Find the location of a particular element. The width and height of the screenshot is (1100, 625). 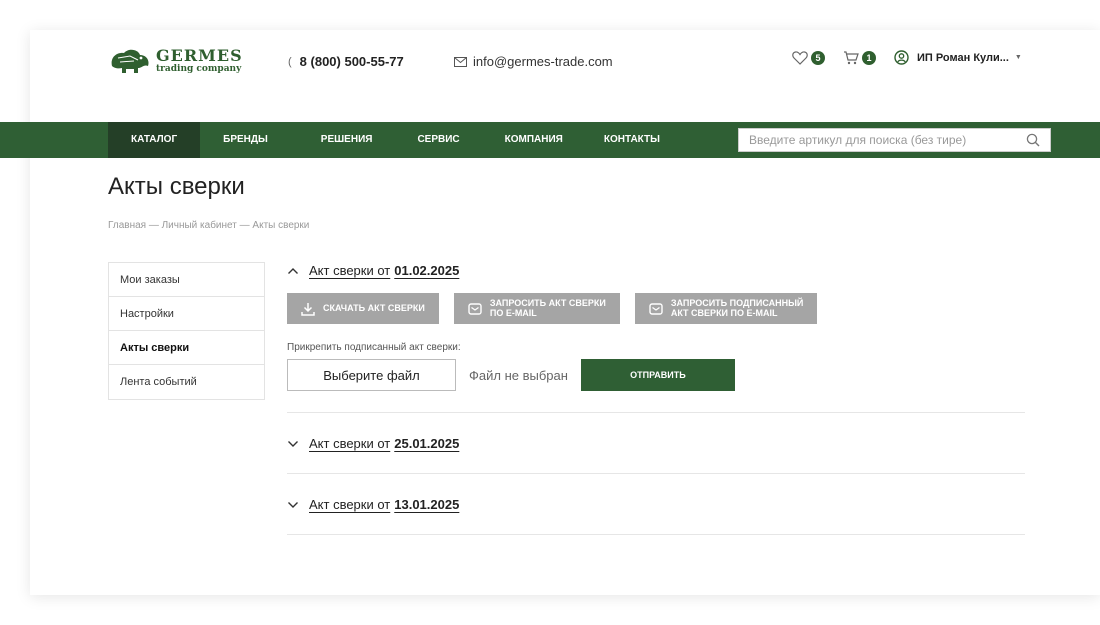

sidebar-item-events: Лента событий is located at coordinates (186, 382).